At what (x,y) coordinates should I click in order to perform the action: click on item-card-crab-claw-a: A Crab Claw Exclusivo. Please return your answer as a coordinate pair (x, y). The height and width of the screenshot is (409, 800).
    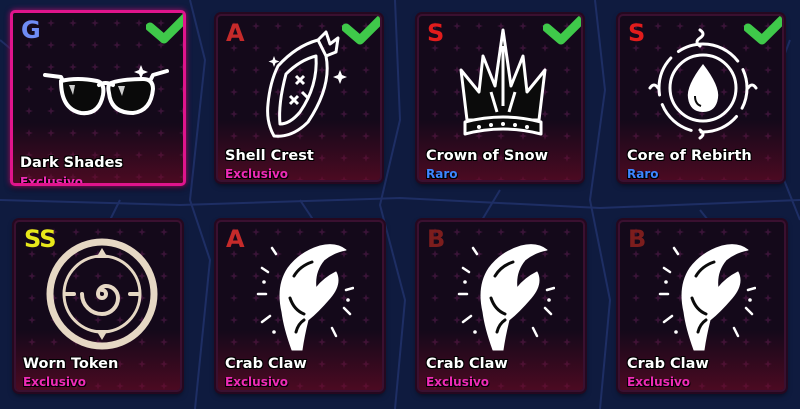
    Looking at the image, I should click on (300, 306).